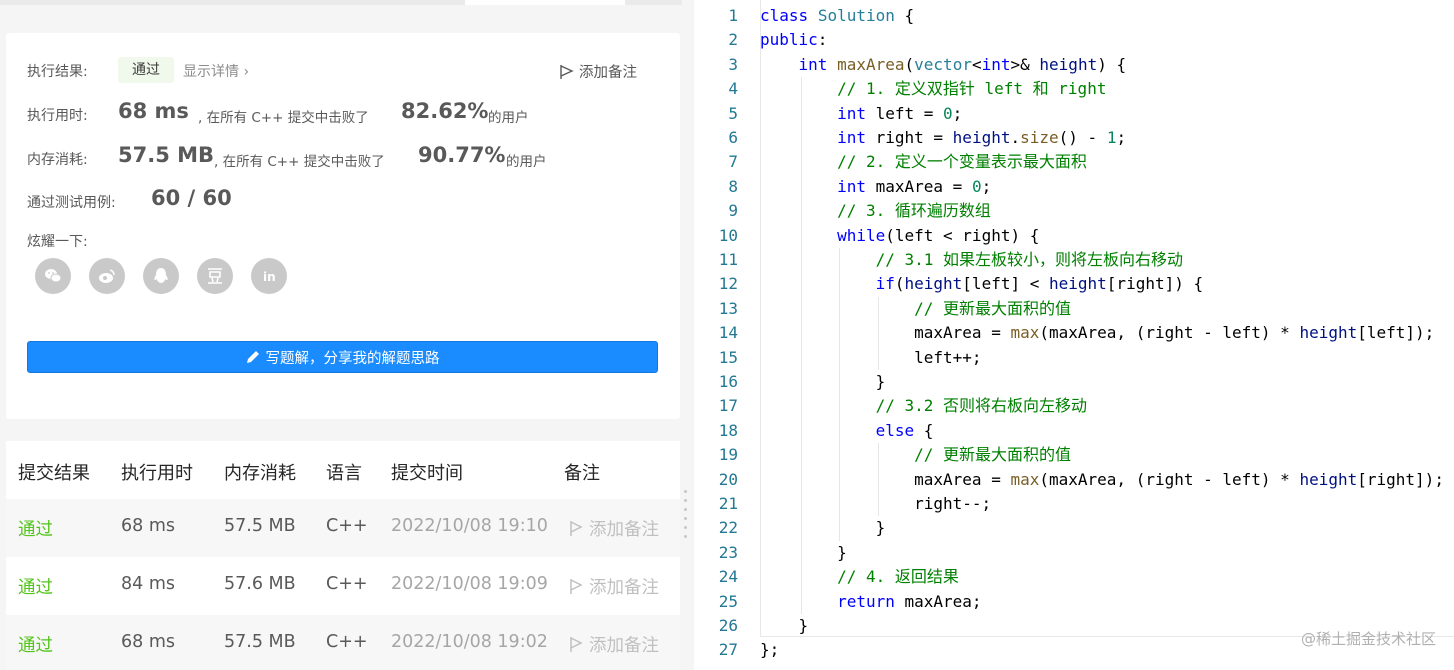 The height and width of the screenshot is (670, 1454). I want to click on memory-label: 内存消耗:, so click(57, 160).